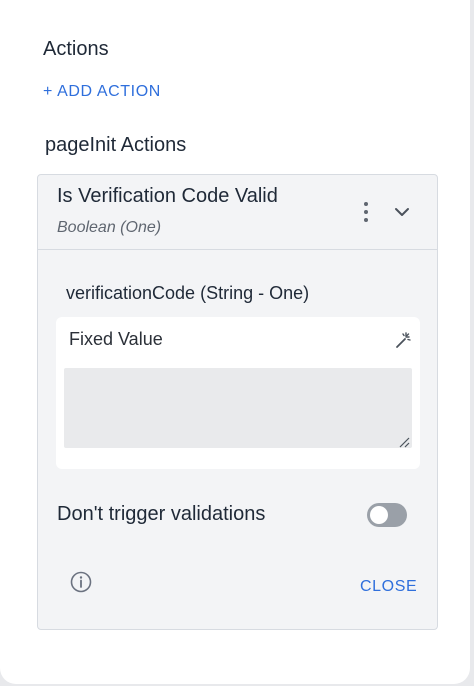  I want to click on action-return-type: Boolean (One), so click(109, 227).